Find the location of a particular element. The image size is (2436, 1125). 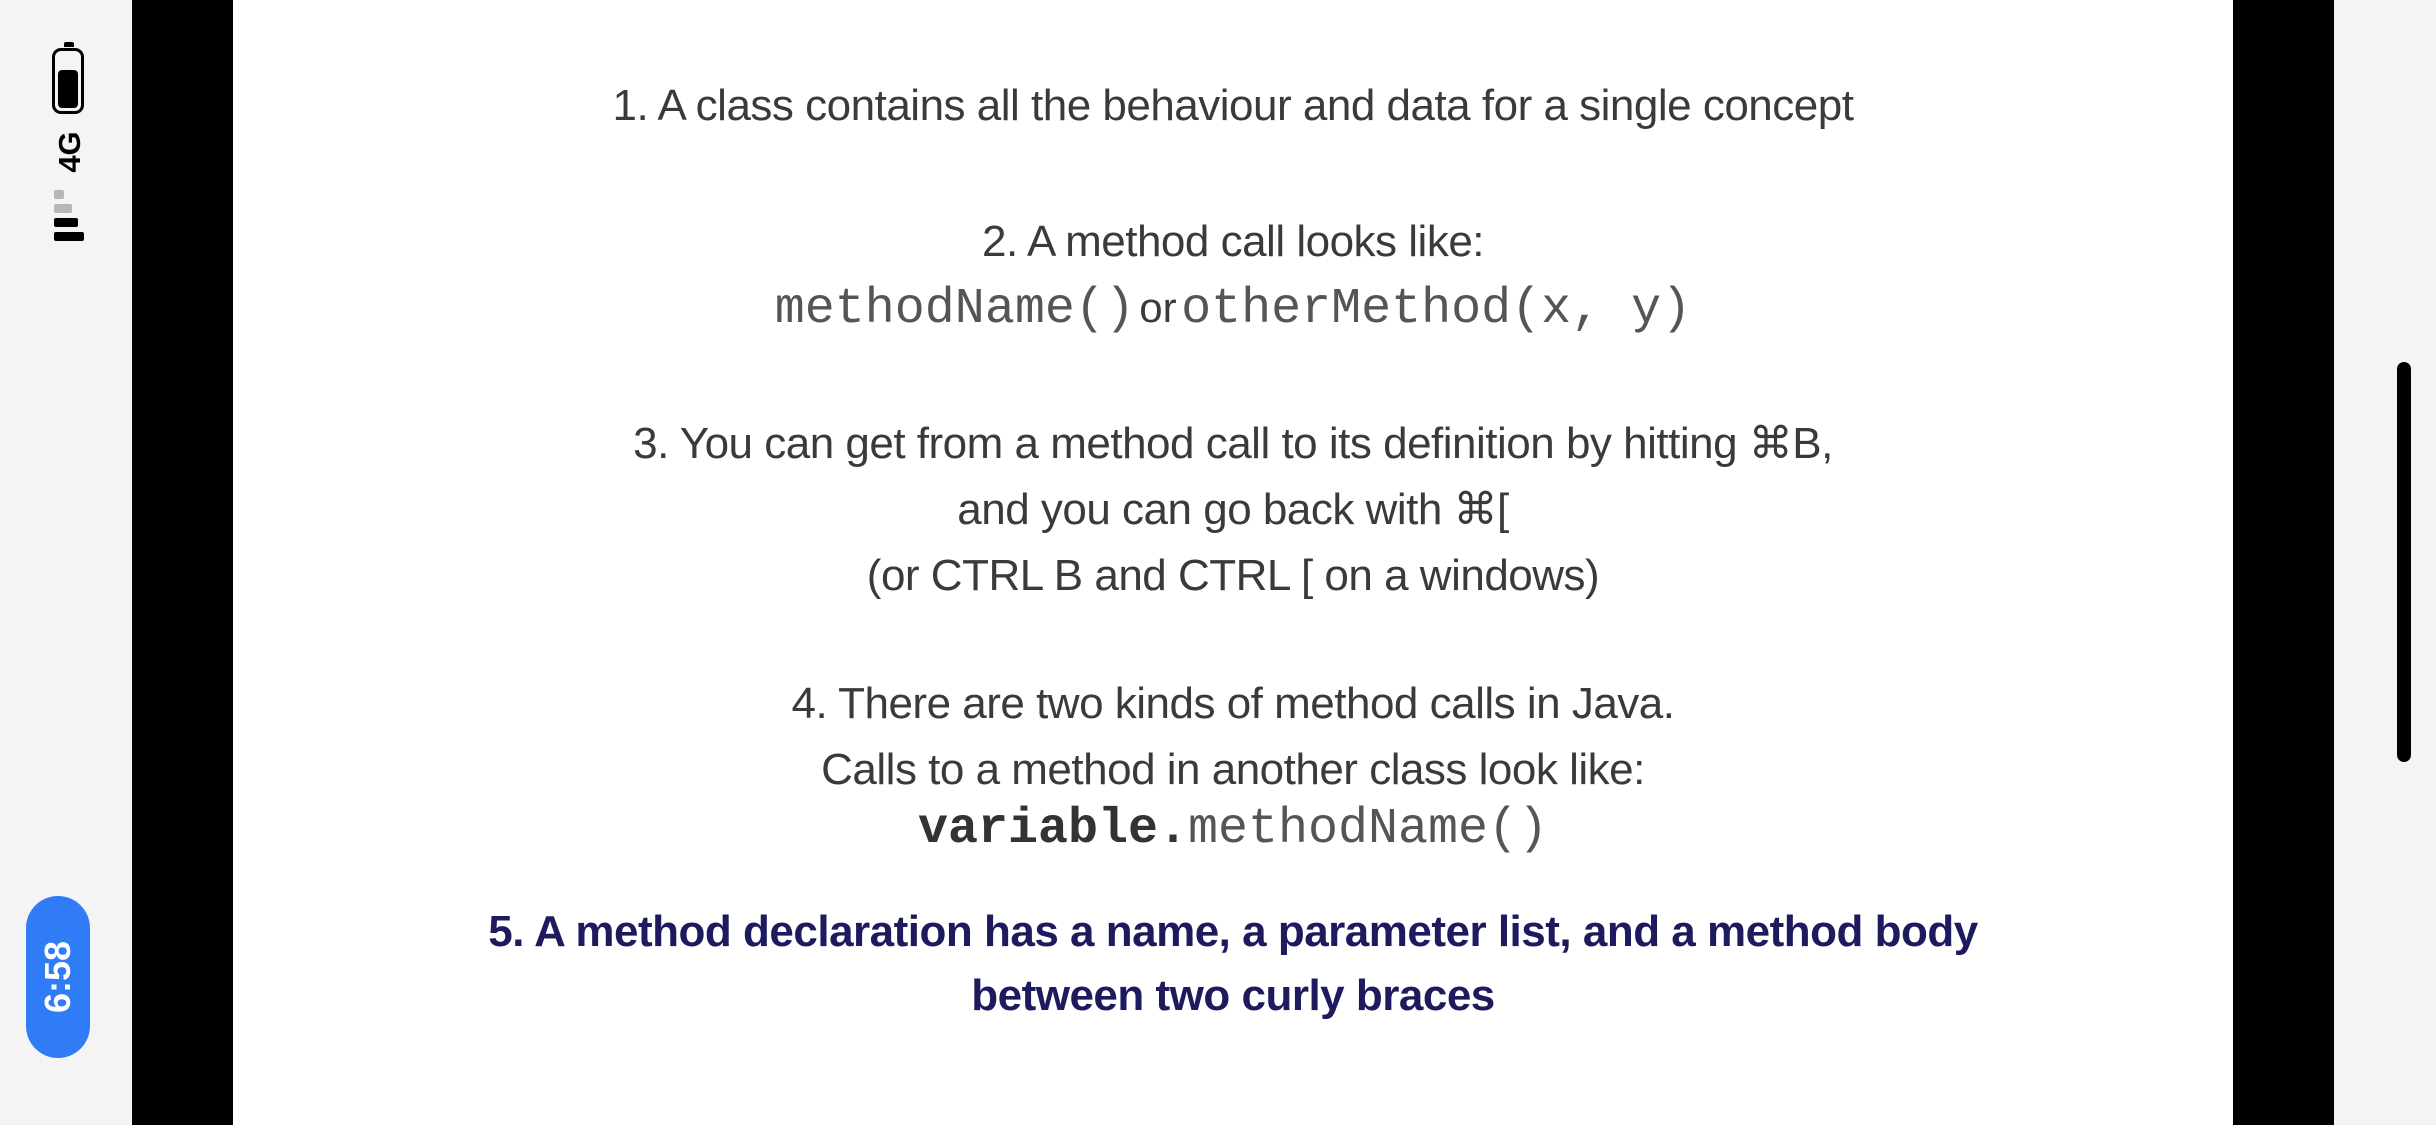

video-letterbox-left is located at coordinates (182, 562).